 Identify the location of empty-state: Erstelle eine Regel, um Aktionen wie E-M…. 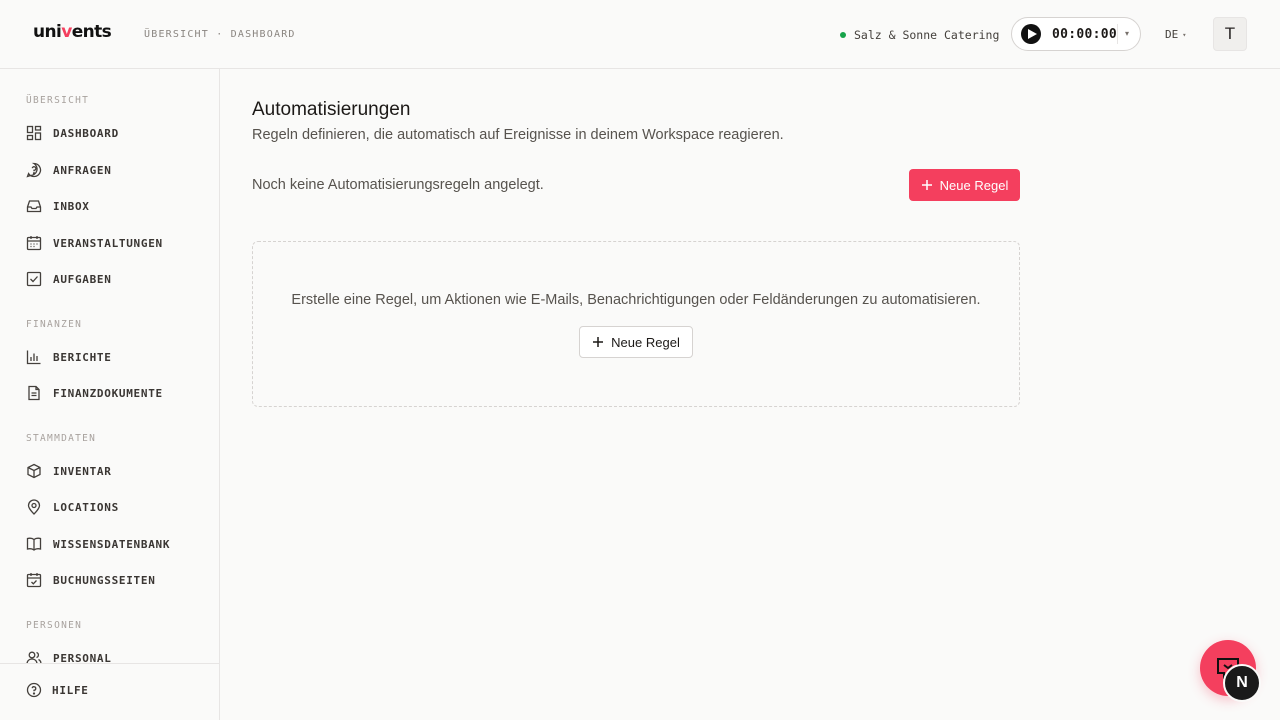
(636, 324).